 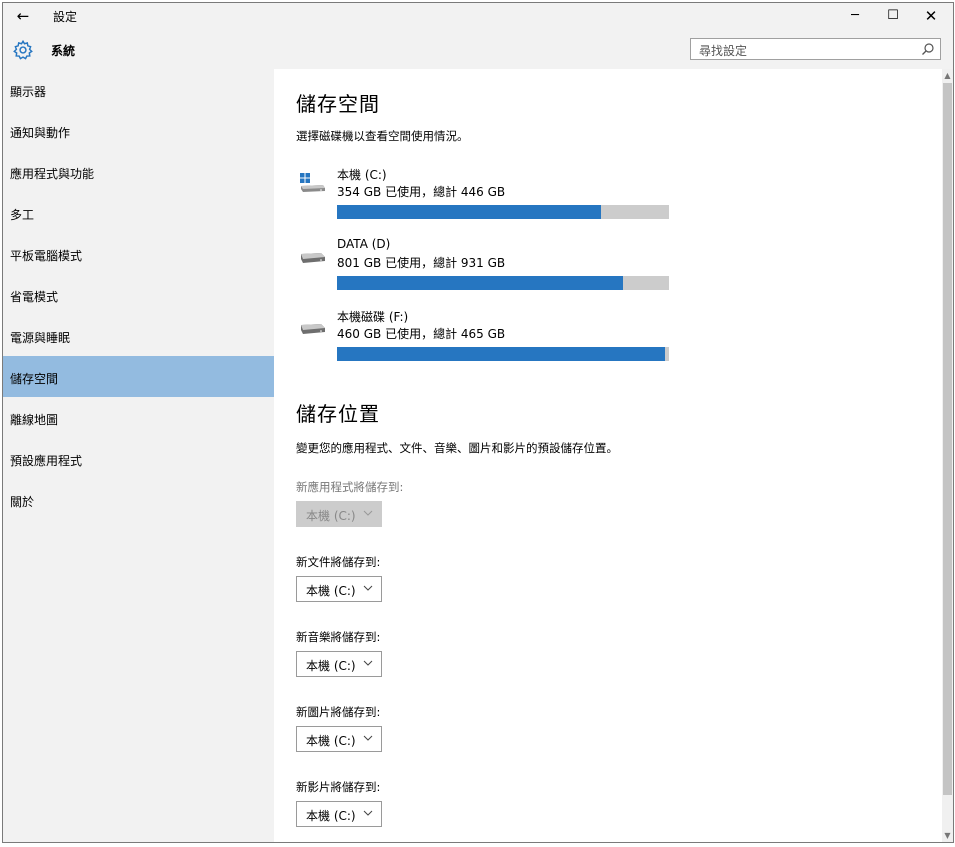 What do you see at coordinates (312, 182) in the screenshot?
I see `windows-drive-icon` at bounding box center [312, 182].